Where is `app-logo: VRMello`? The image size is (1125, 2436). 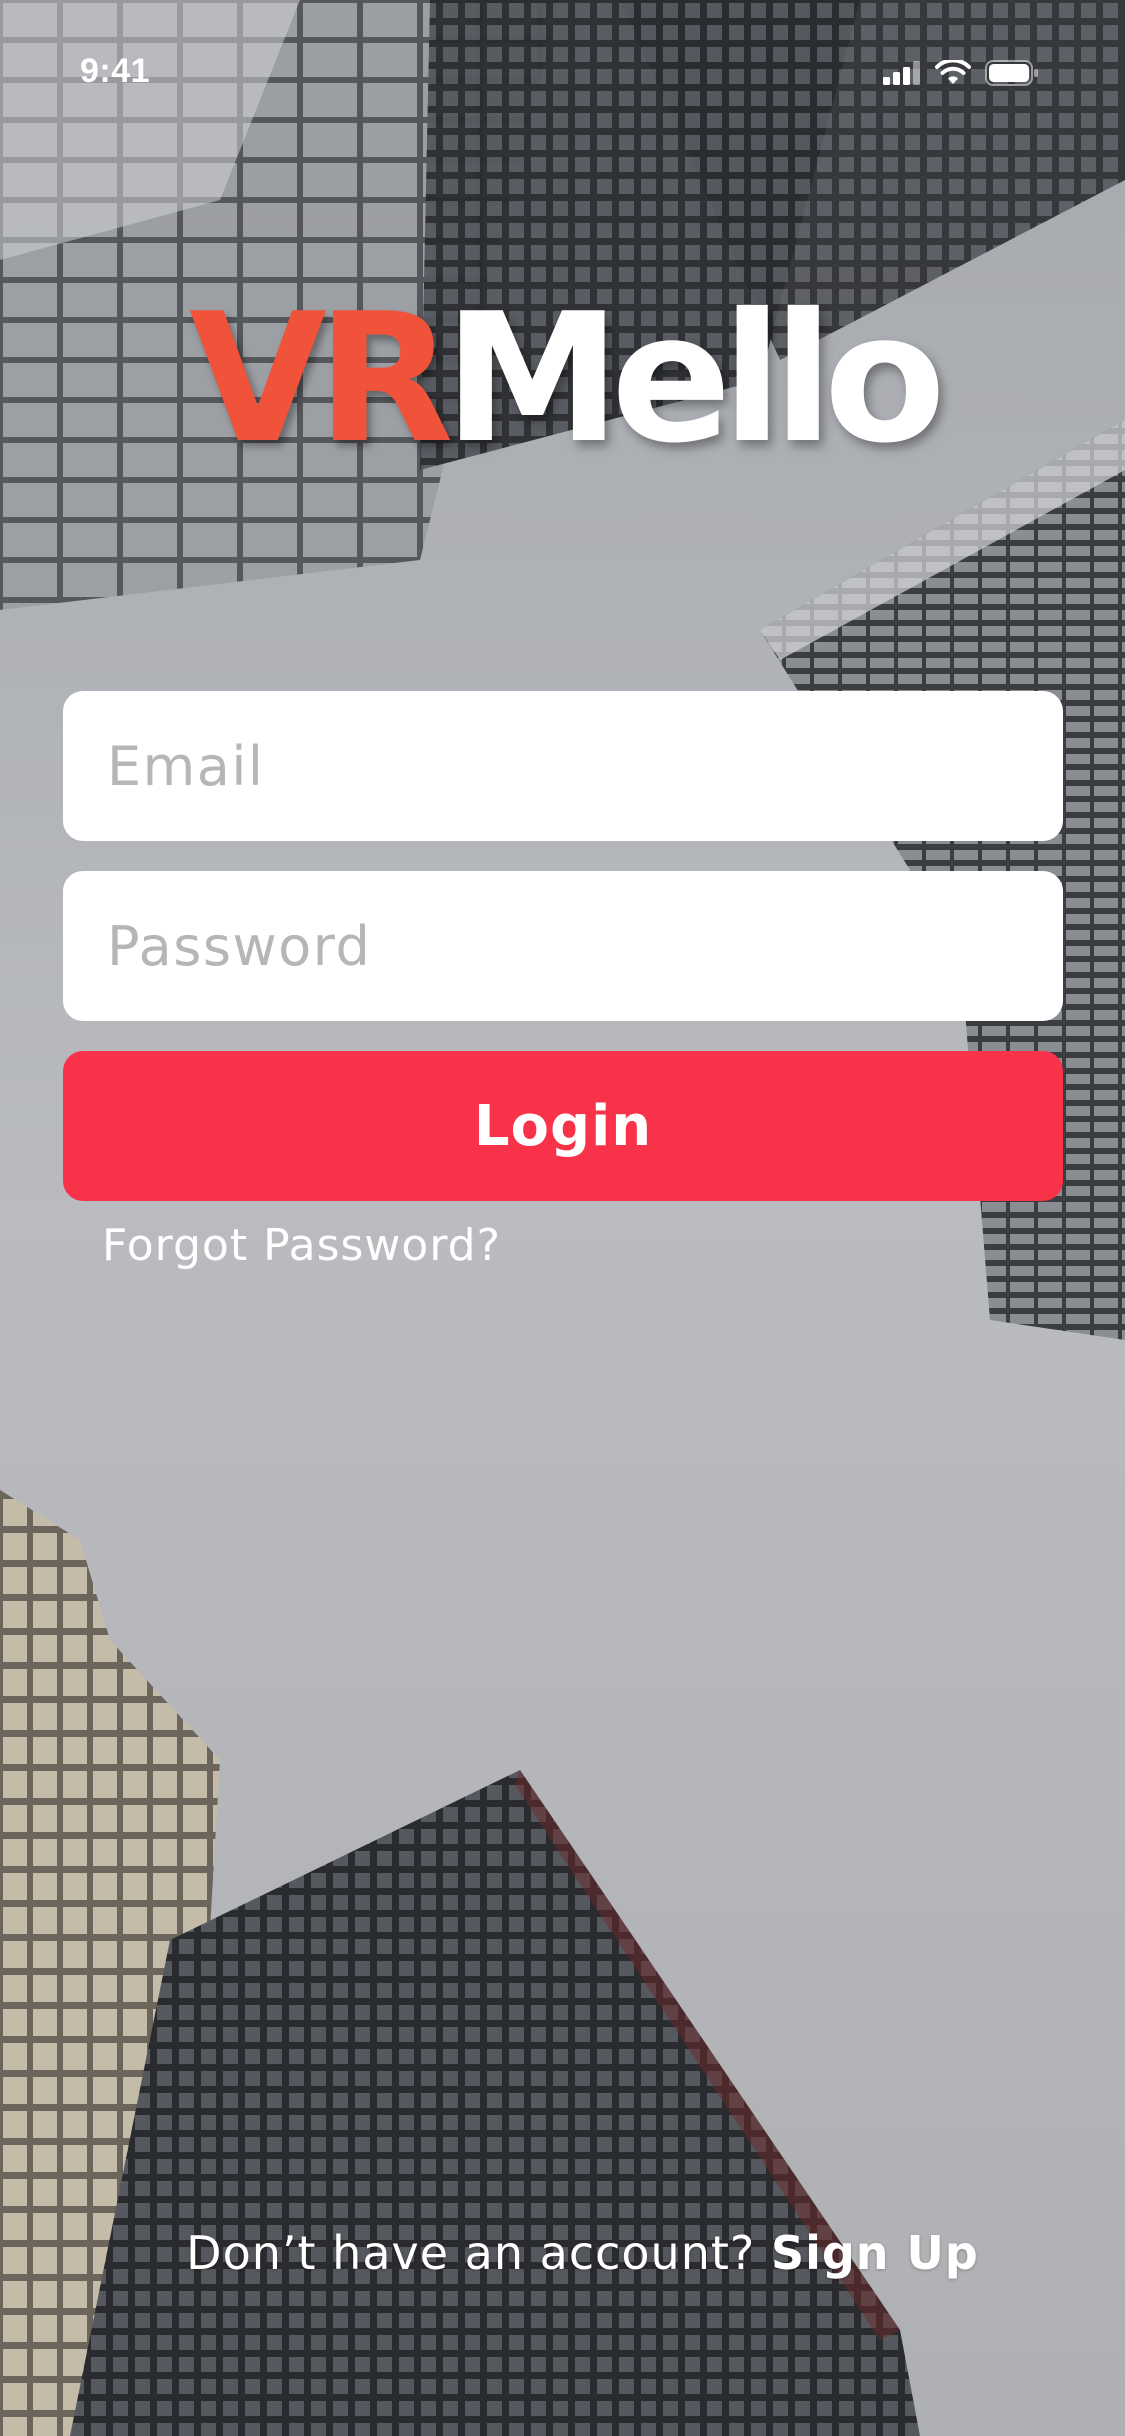
app-logo: VRMello is located at coordinates (562, 379).